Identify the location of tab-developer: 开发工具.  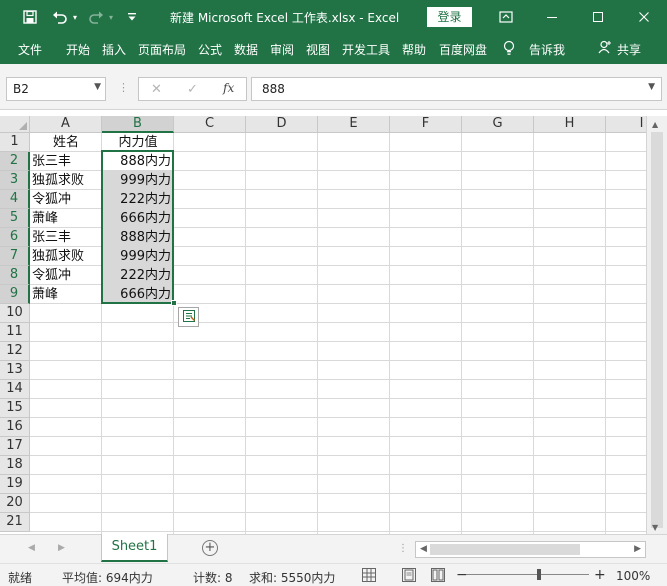
(366, 49).